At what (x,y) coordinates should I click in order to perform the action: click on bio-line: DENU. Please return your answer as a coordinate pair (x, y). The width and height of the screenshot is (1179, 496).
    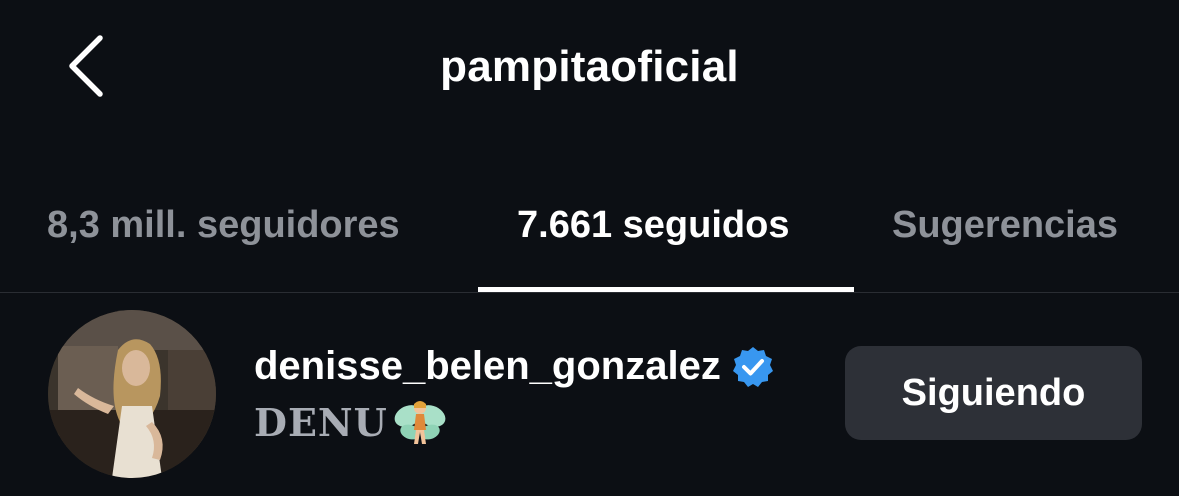
    Looking at the image, I should click on (351, 422).